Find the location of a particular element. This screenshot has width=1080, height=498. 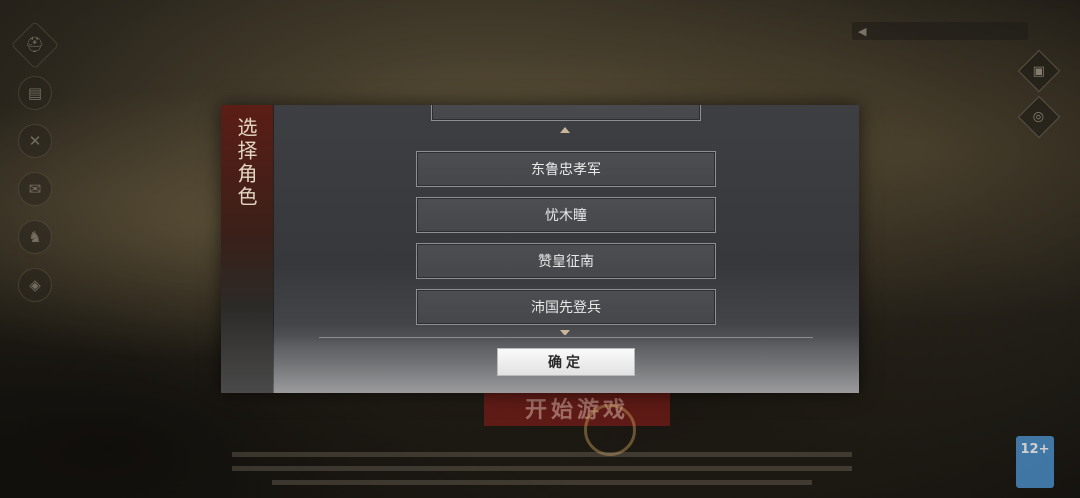

age-rating-badge: 12+ is located at coordinates (1035, 462).